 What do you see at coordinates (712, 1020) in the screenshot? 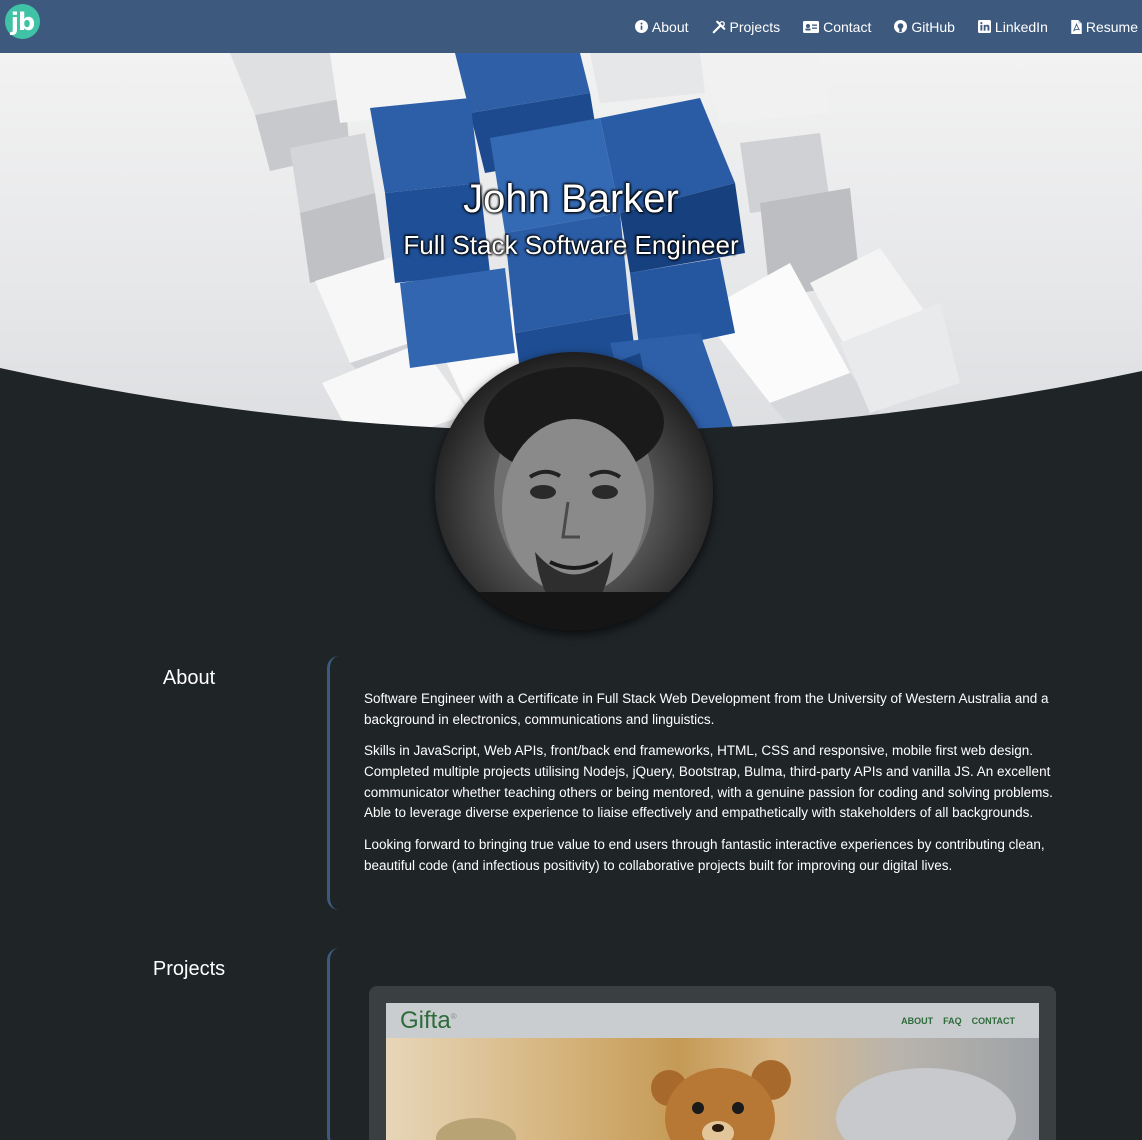
I see `project-screenshot-header: Gifta® ABOUT FAQ CONTACT` at bounding box center [712, 1020].